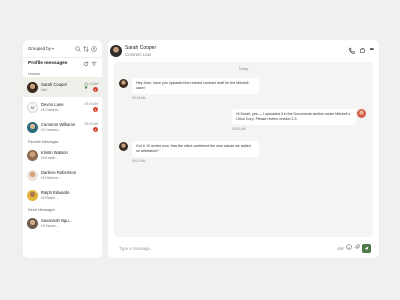 The image size is (400, 300). I want to click on conversation-item: M Devon Lane Hi Camero... 09:15 AM 3, so click(62, 107).